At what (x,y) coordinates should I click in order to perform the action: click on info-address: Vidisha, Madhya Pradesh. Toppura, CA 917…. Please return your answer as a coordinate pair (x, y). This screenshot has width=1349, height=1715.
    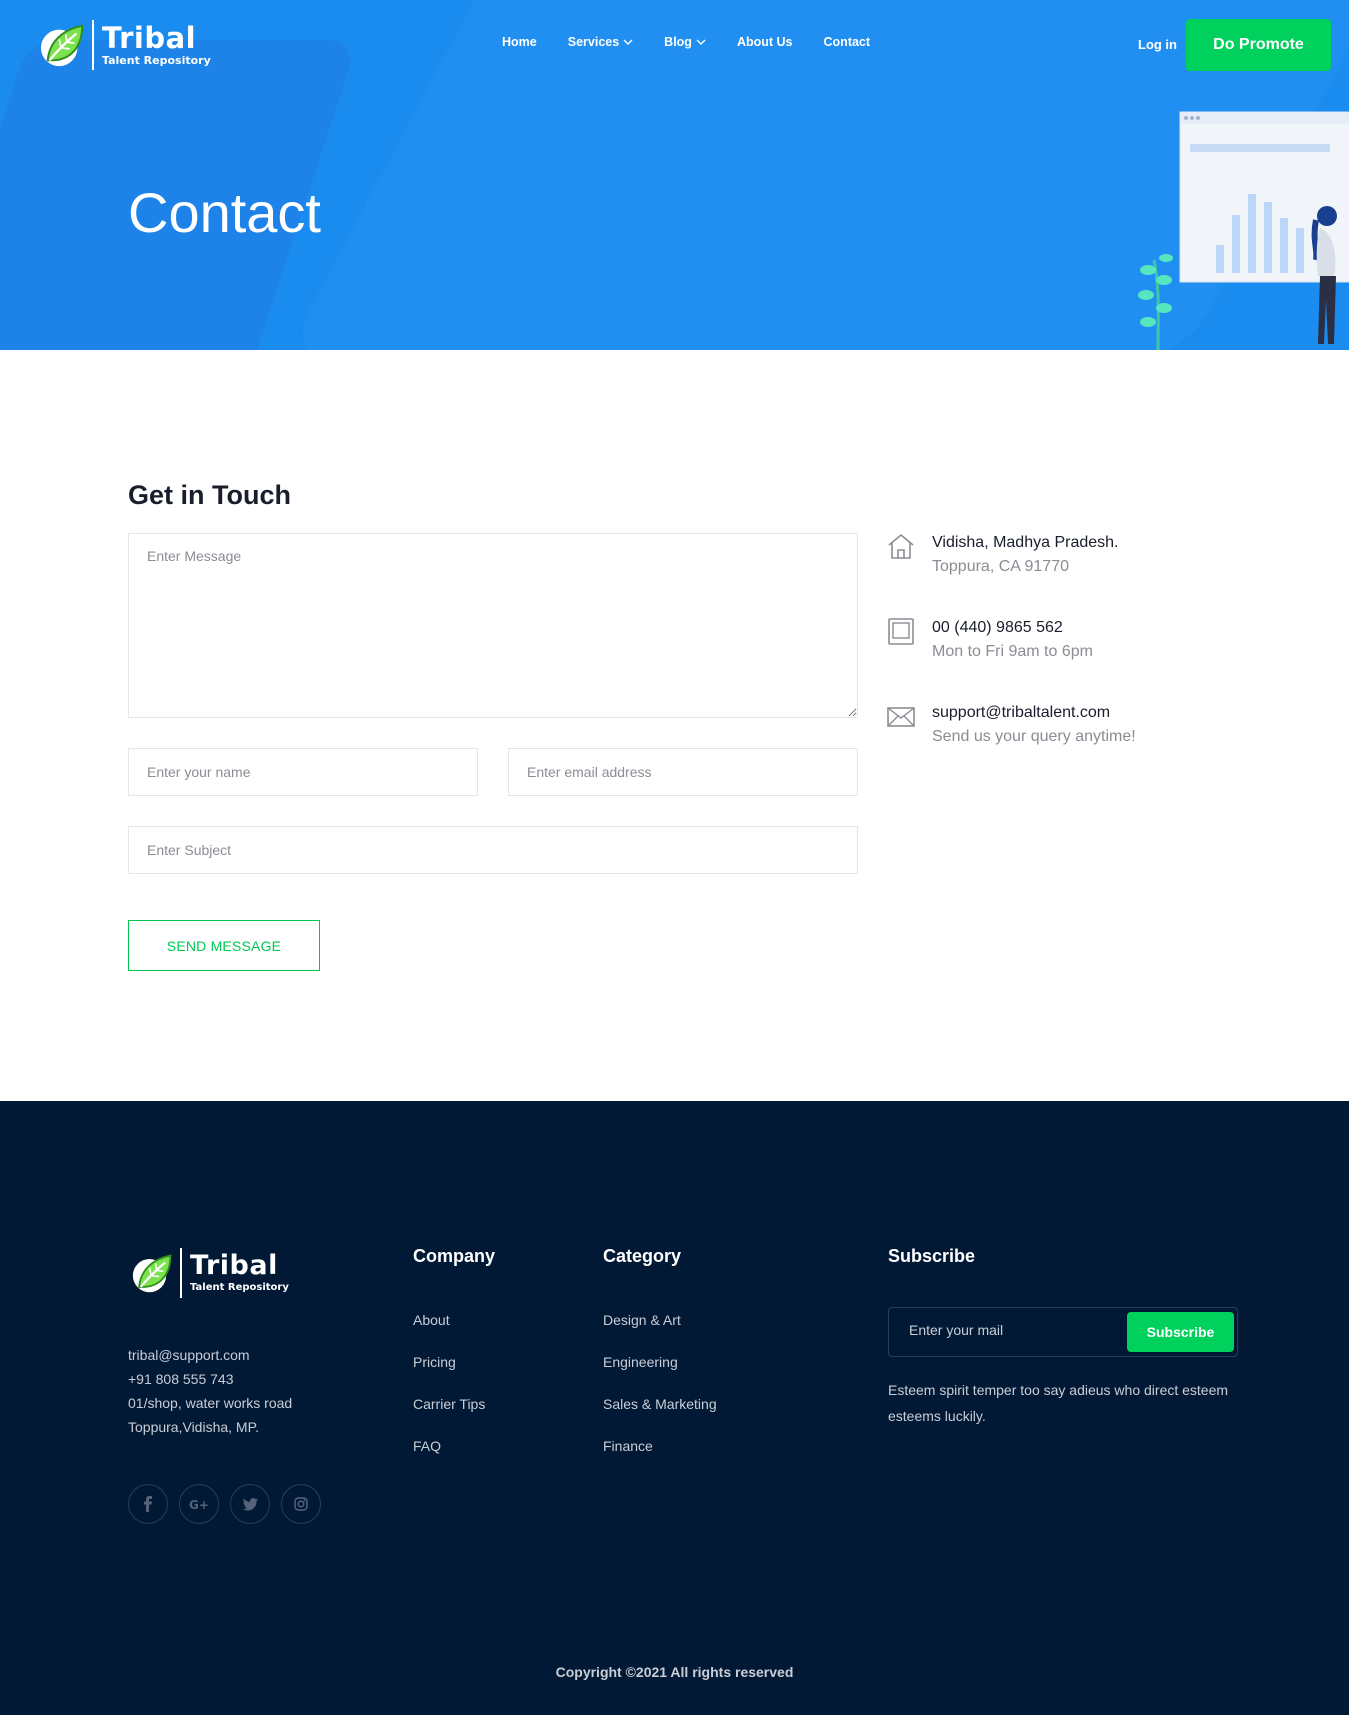
    Looking at the image, I should click on (1002, 555).